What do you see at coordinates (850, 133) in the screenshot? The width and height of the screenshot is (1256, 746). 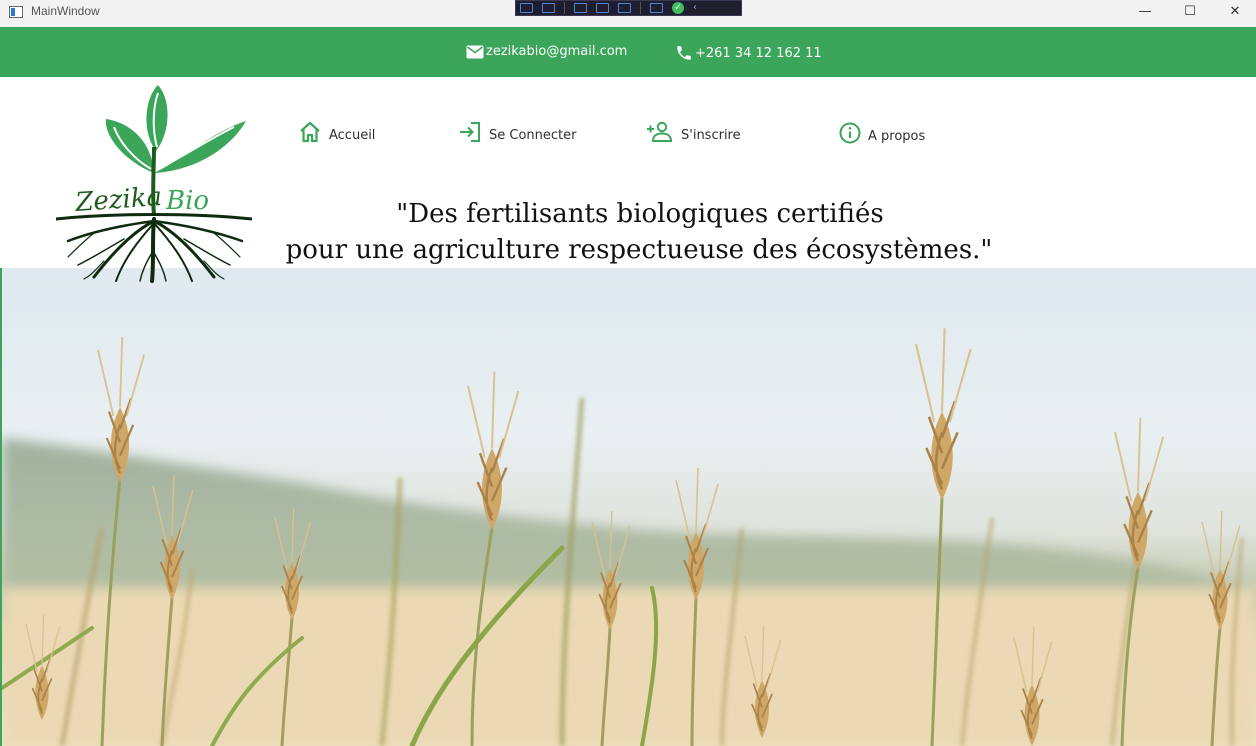 I see `info-icon` at bounding box center [850, 133].